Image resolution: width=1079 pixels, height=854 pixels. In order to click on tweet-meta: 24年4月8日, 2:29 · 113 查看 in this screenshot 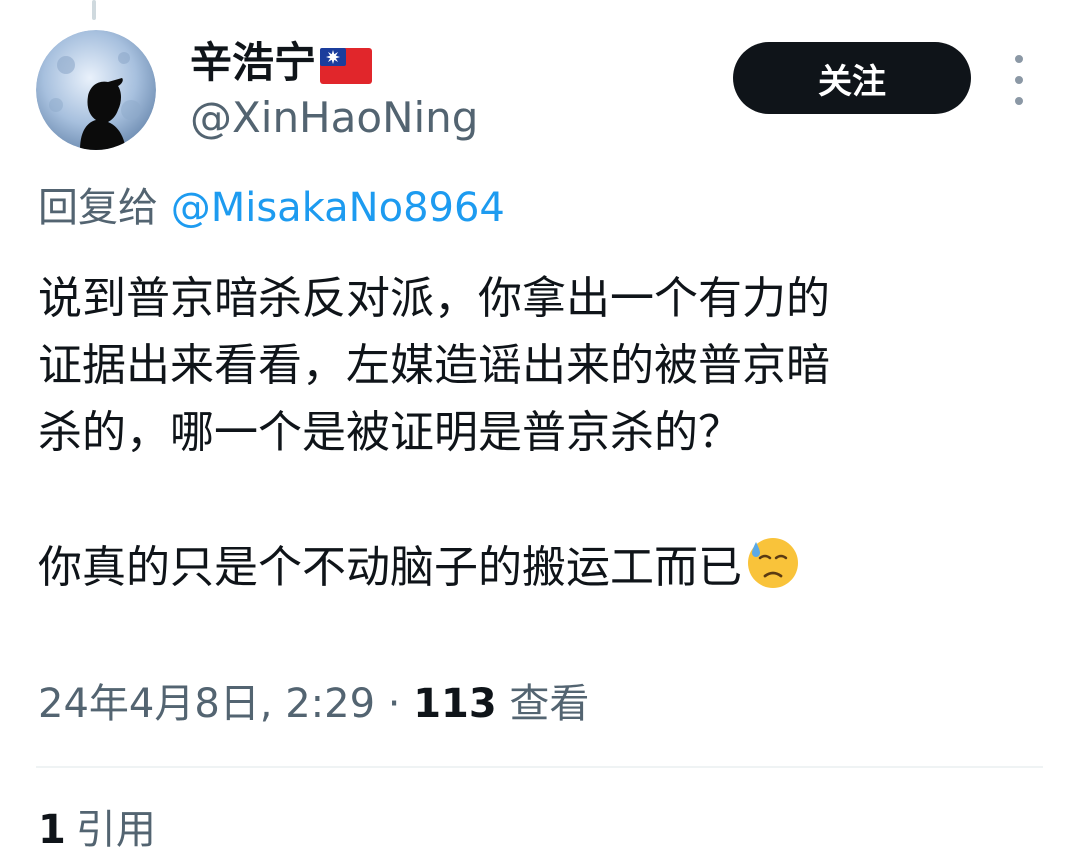, I will do `click(313, 704)`.